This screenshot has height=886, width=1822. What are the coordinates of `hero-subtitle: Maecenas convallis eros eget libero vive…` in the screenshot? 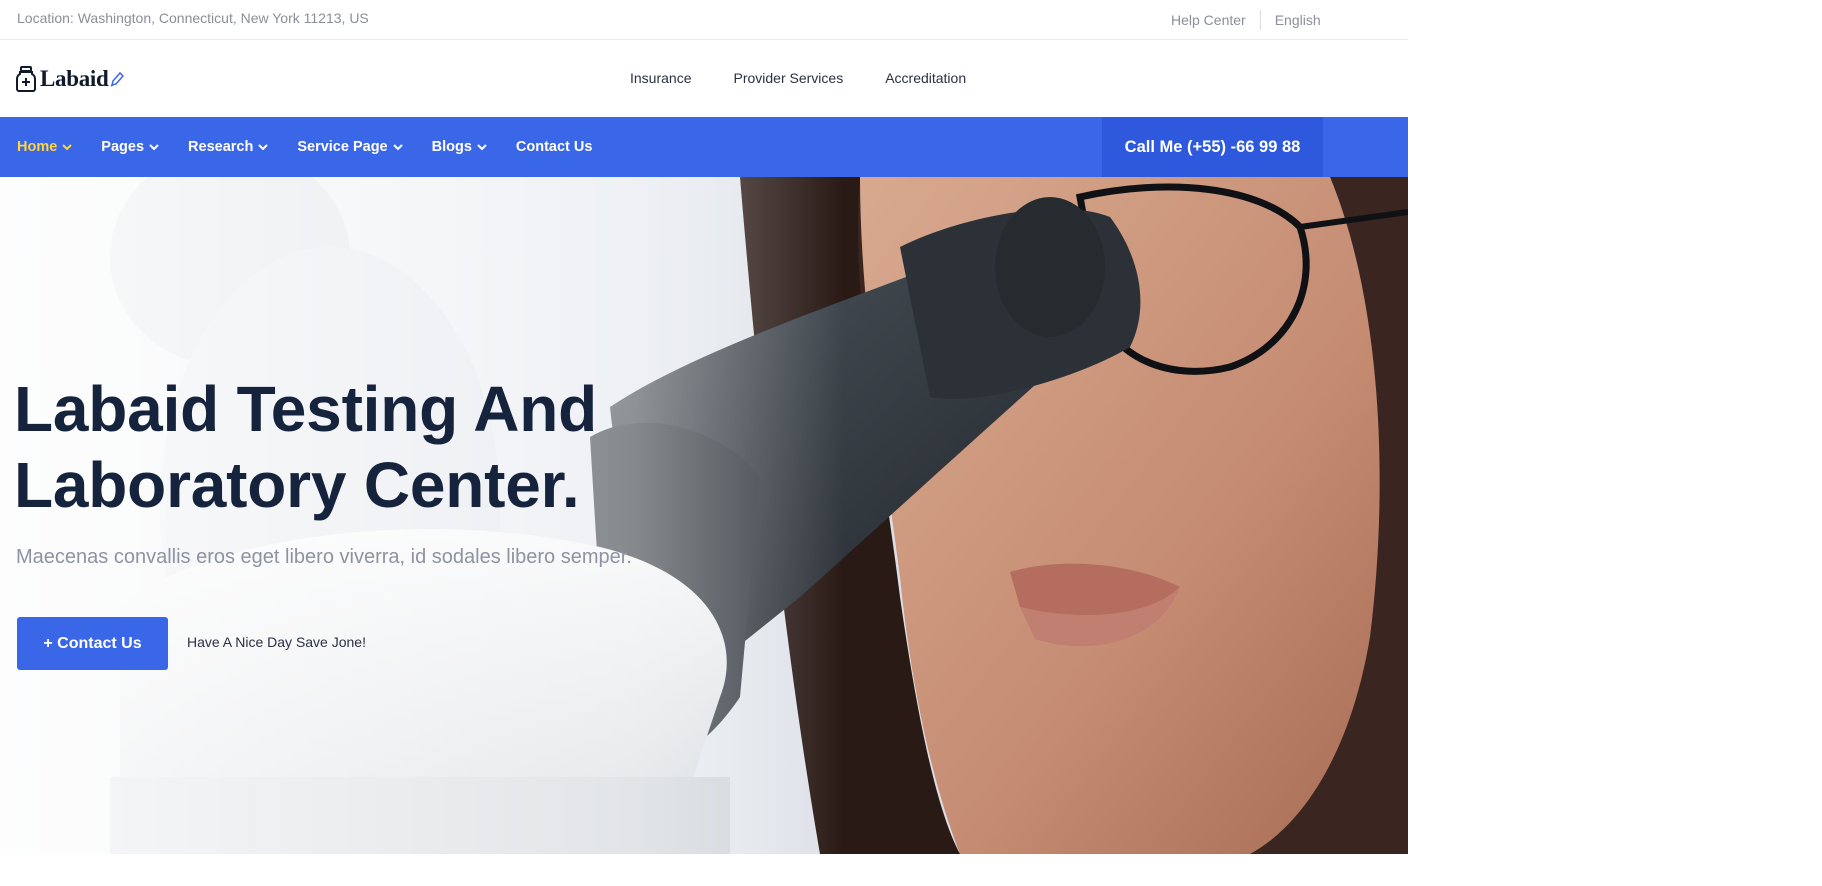 It's located at (324, 557).